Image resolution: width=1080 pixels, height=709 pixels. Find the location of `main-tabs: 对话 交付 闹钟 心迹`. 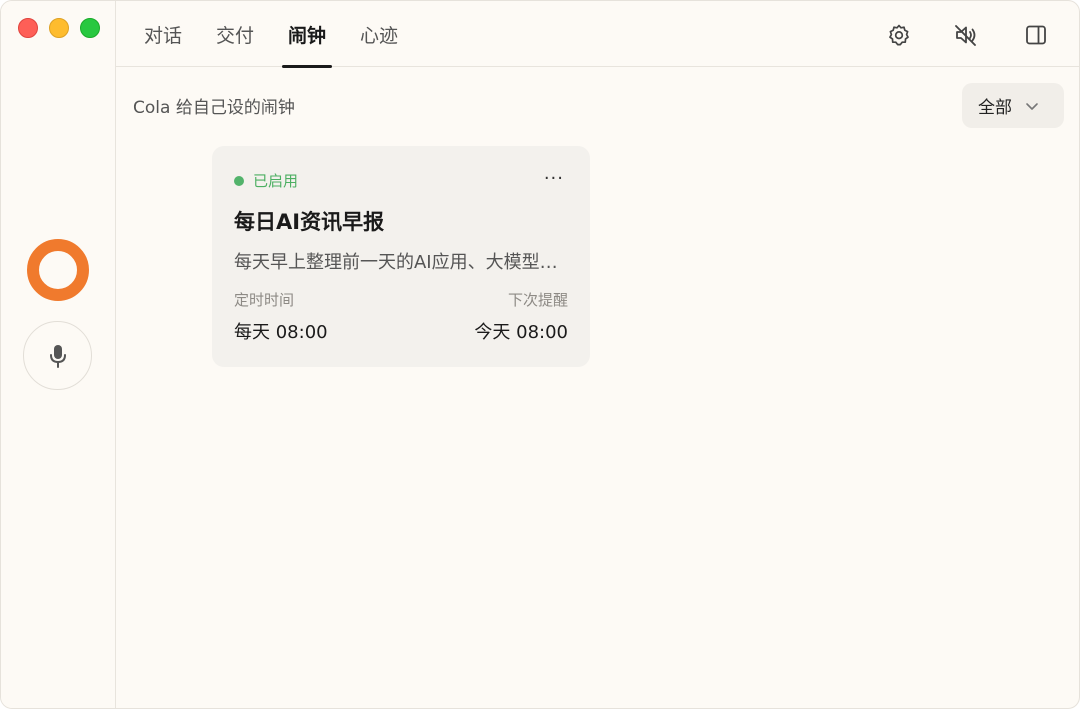

main-tabs: 对话 交付 闹钟 心迹 is located at coordinates (288, 34).